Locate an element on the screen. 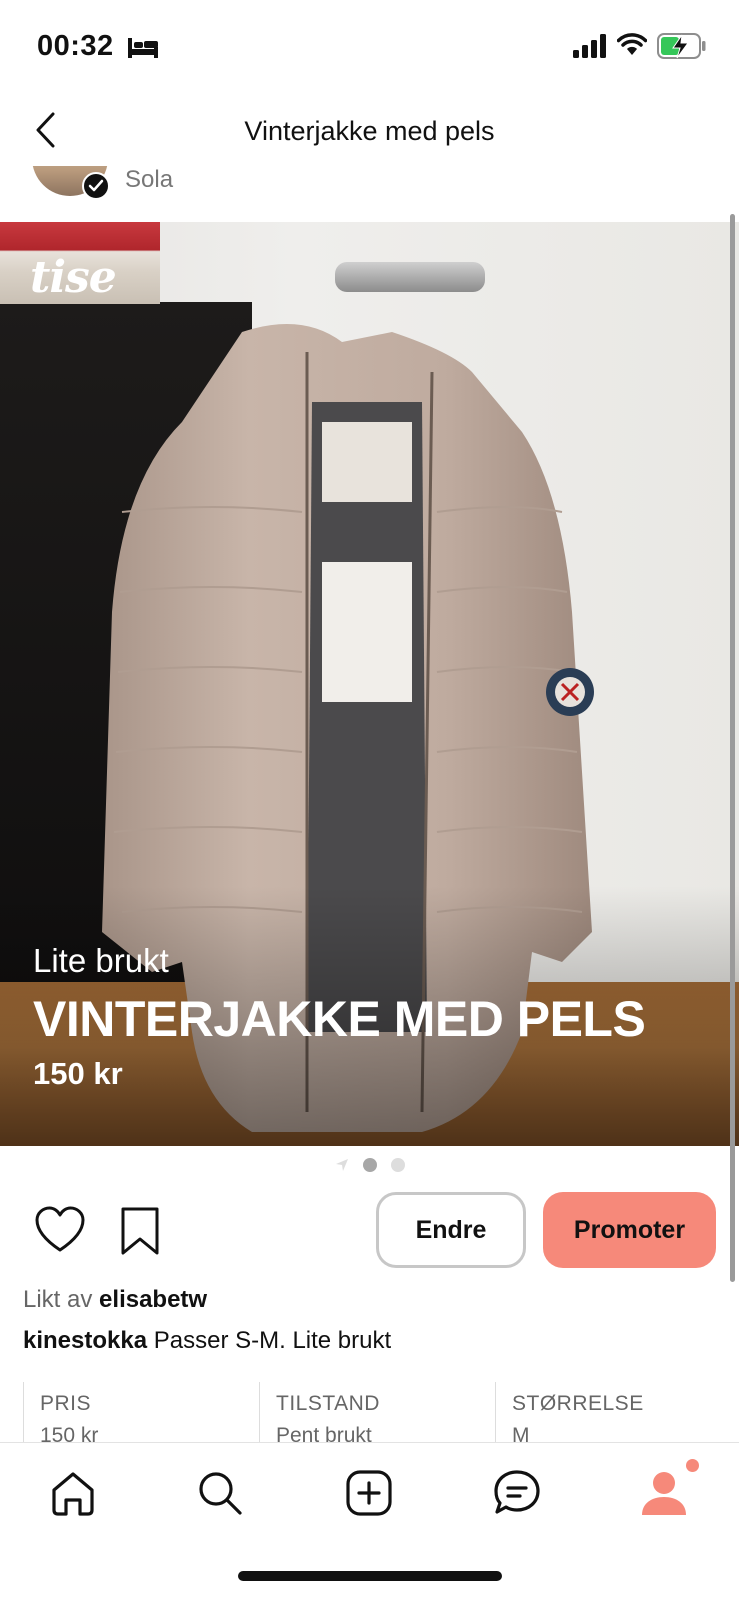 The image size is (739, 1600). heart-icon is located at coordinates (60, 1229).